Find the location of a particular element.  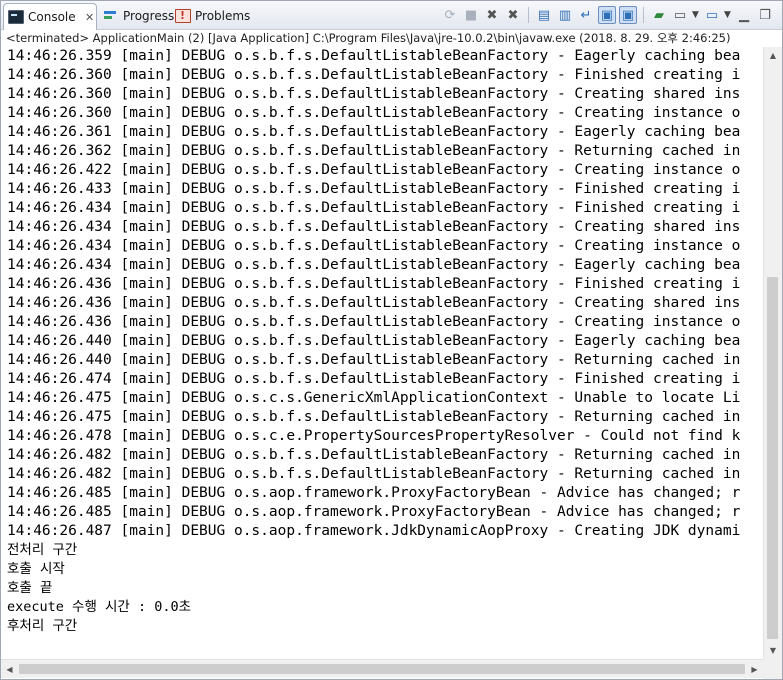

minimize-icon: ▁ is located at coordinates (744, 15).